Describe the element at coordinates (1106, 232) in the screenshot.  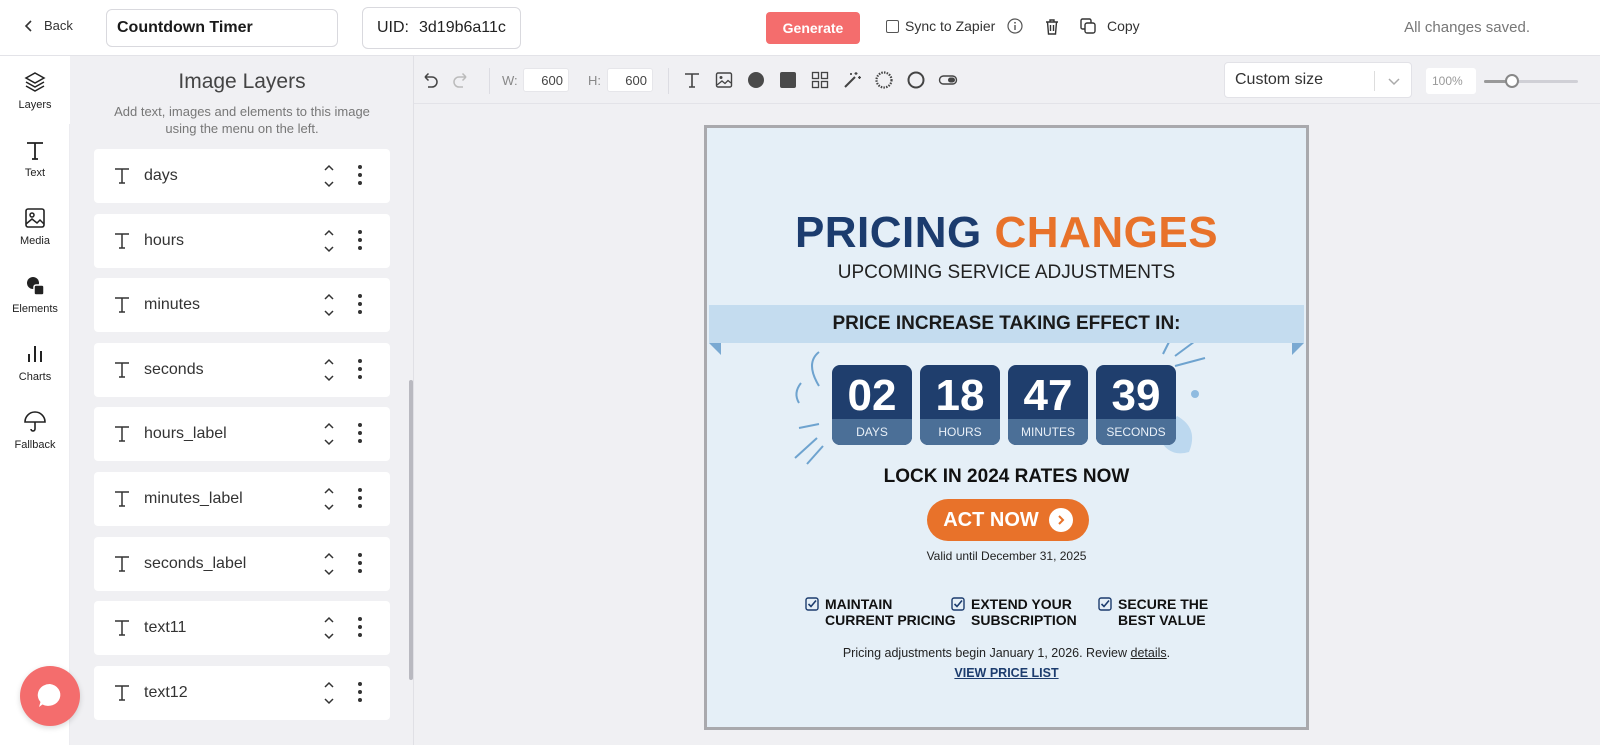
I see `headline-part2: CHANGES` at that location.